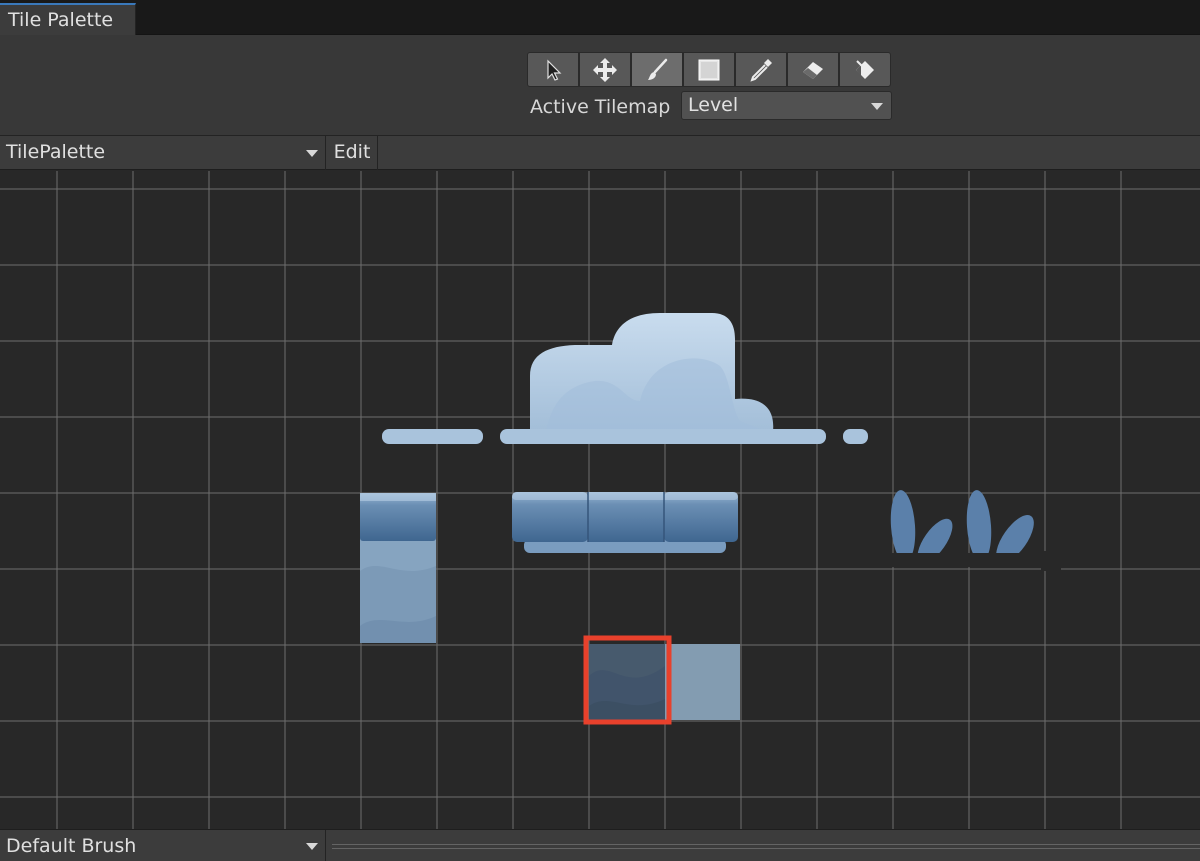 Image resolution: width=1200 pixels, height=861 pixels. Describe the element at coordinates (713, 105) in the screenshot. I see `active-tilemap-value: Level` at that location.